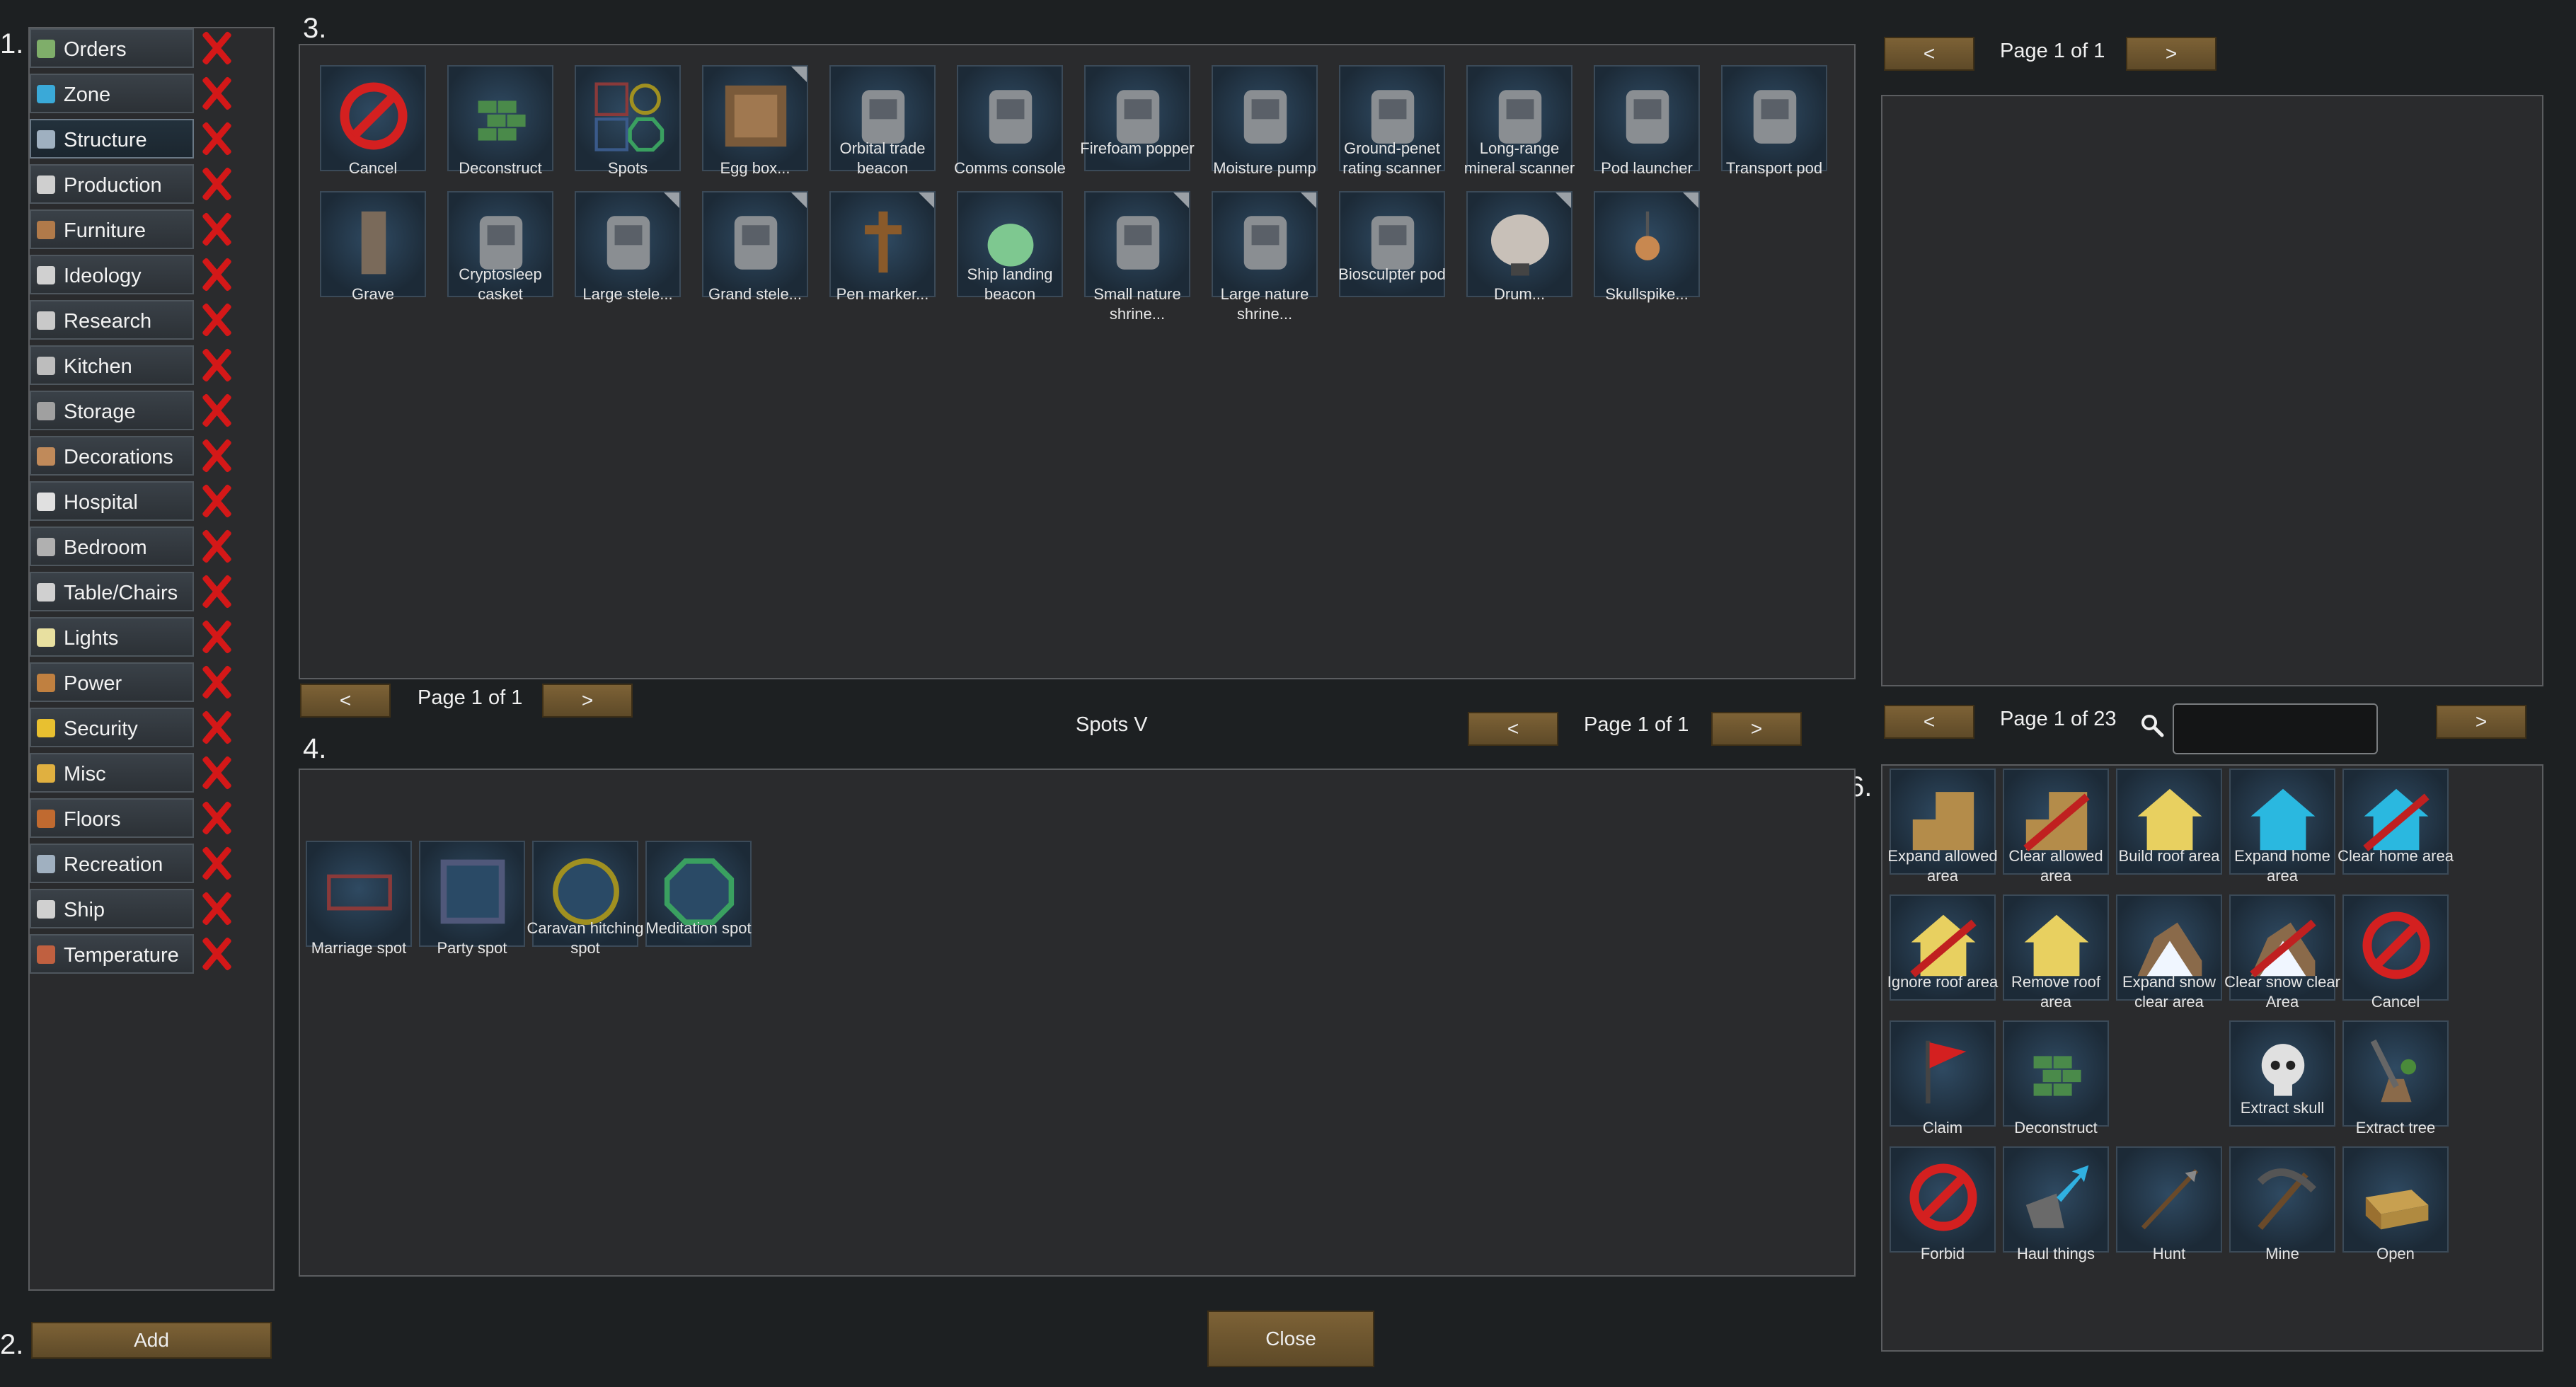  Describe the element at coordinates (112, 48) in the screenshot. I see `category-item-orders: Orders` at that location.